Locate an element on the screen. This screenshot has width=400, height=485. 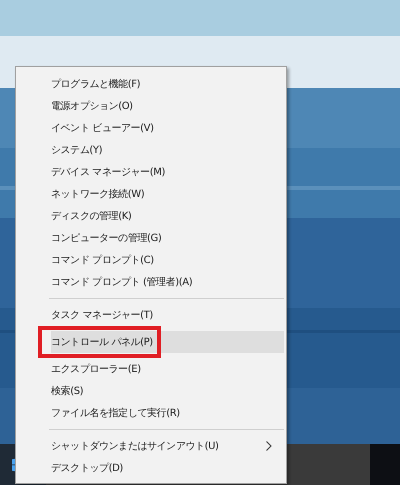
menu-item: タスク マネージャー(T) is located at coordinates (151, 315).